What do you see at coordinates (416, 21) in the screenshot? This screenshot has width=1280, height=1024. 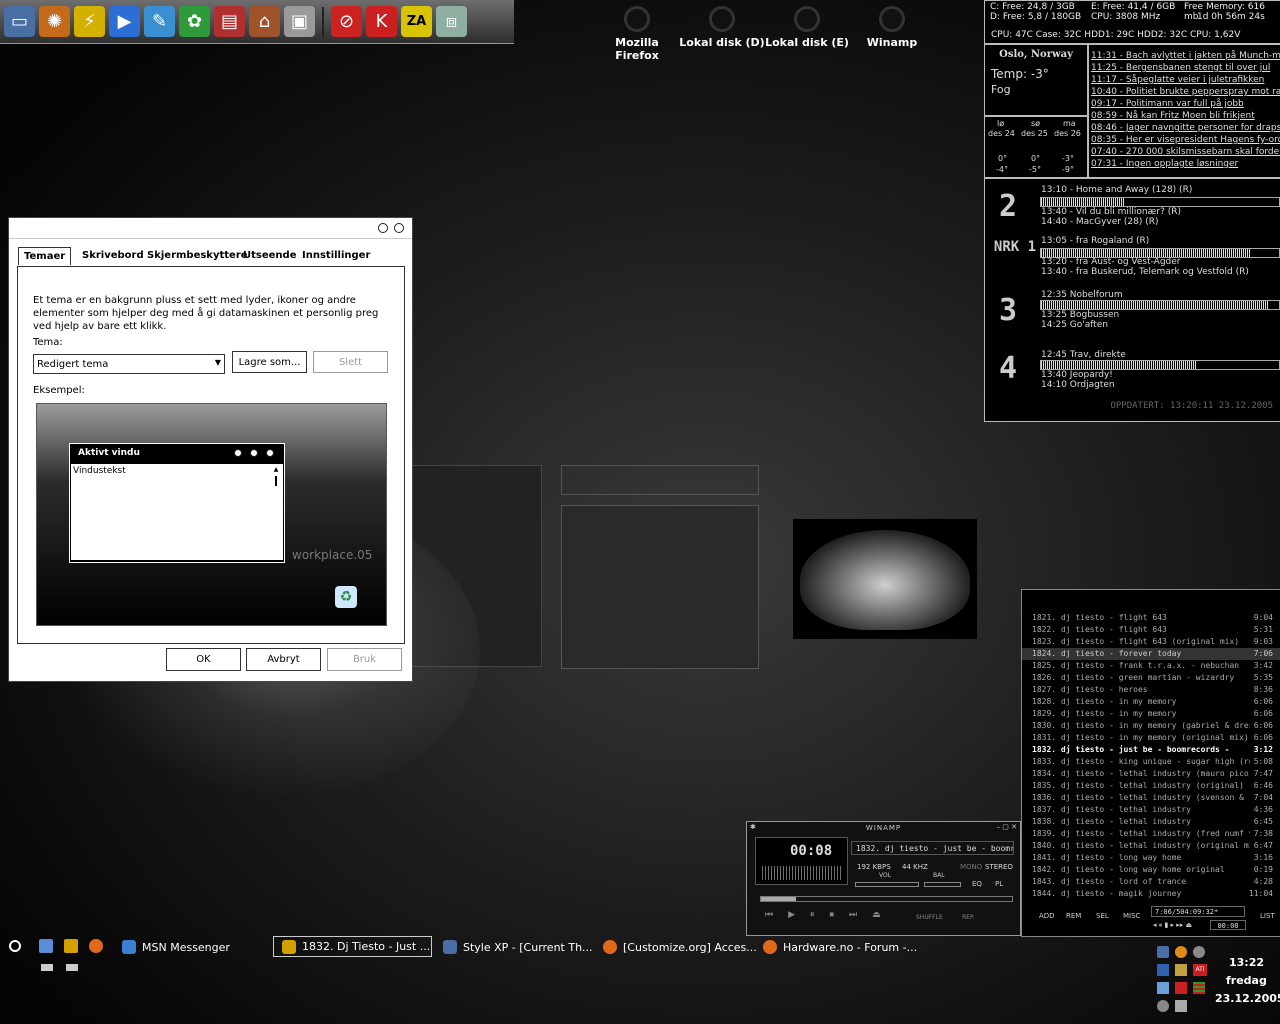 I see `zonealarm-icon: ZA` at bounding box center [416, 21].